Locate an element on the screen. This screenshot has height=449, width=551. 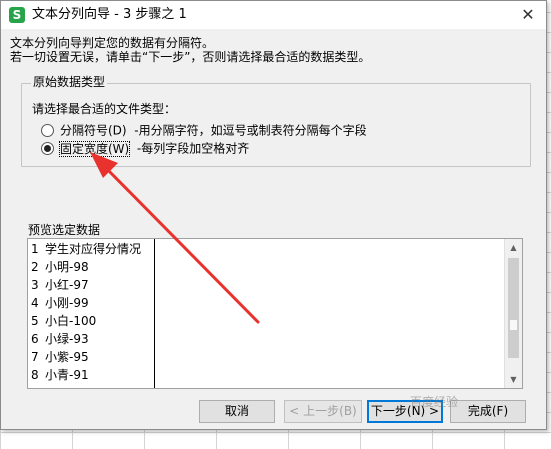
column-divider is located at coordinates (154, 313).